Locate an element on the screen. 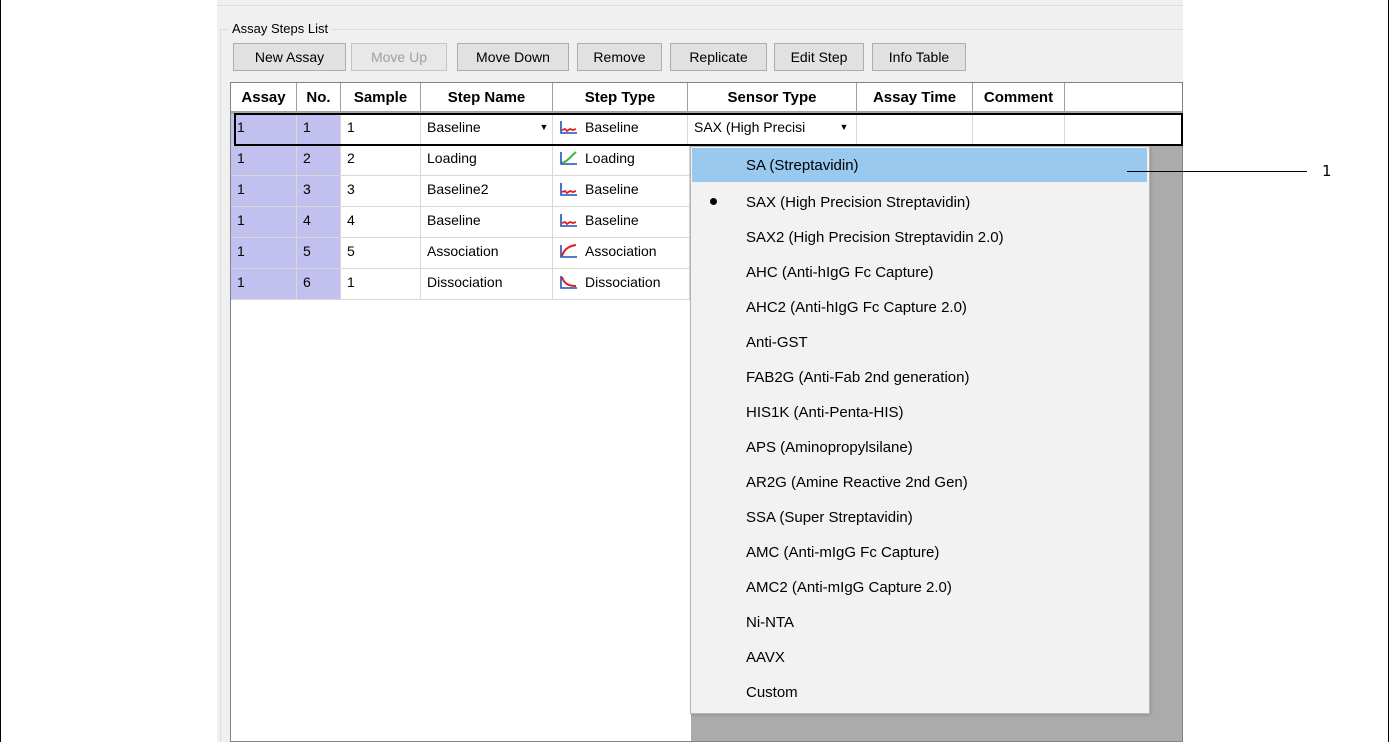 Image resolution: width=1389 pixels, height=742 pixels. dropdown-option: AR2G (Amine Reactive 2nd Gen) is located at coordinates (920, 482).